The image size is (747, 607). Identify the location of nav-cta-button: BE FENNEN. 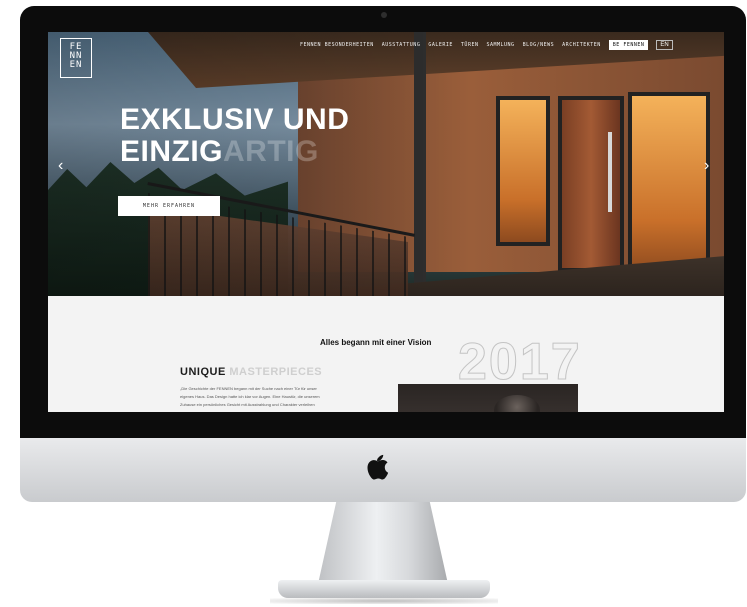
(628, 45).